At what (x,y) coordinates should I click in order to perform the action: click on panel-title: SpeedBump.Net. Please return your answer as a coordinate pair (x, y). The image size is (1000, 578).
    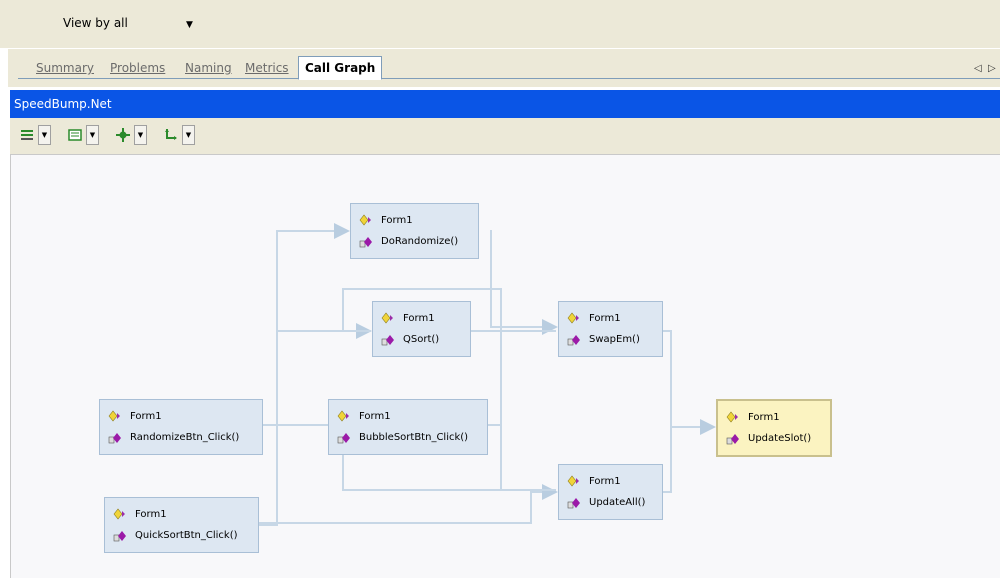
    Looking at the image, I should click on (63, 104).